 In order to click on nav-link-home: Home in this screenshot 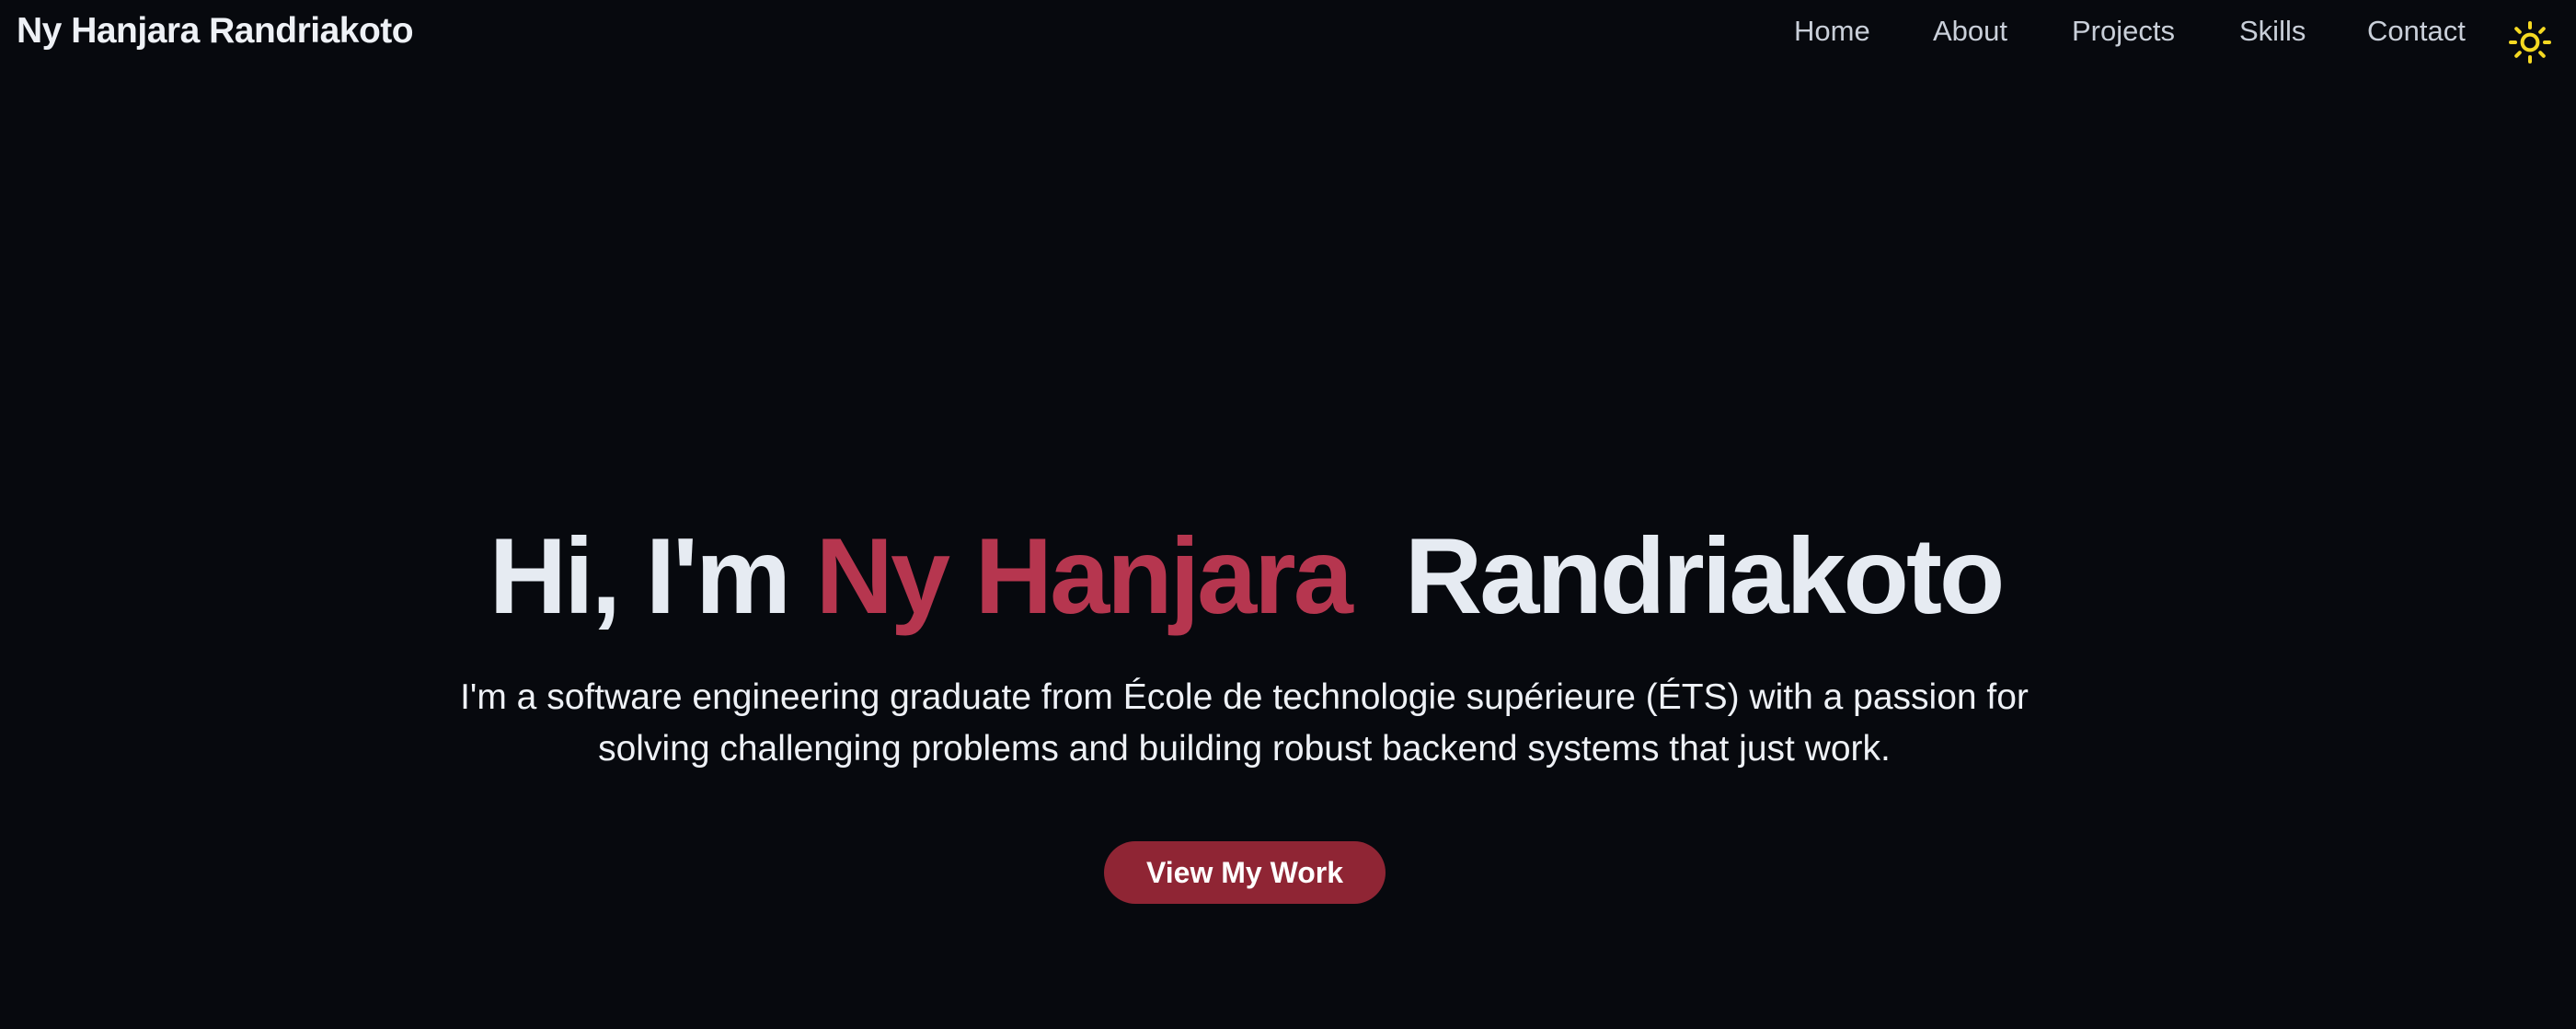, I will do `click(1832, 31)`.